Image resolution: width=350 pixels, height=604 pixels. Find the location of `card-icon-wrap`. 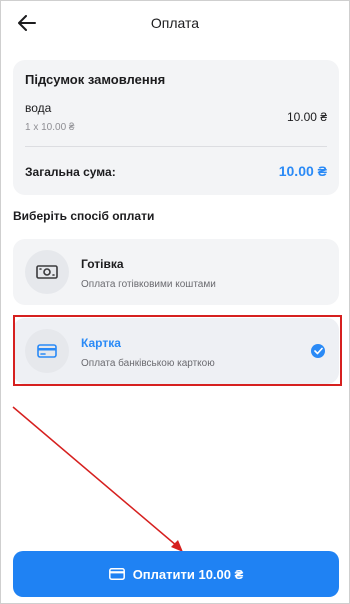

card-icon-wrap is located at coordinates (47, 351).